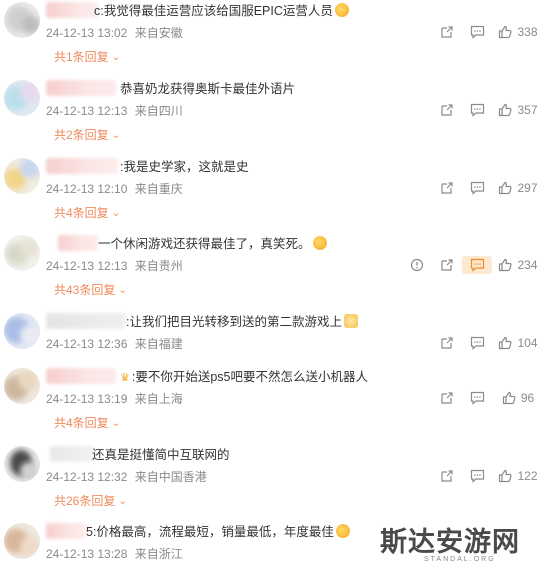  Describe the element at coordinates (90, 289) in the screenshot. I see `replies-link: 共43条回复 ⌄` at that location.